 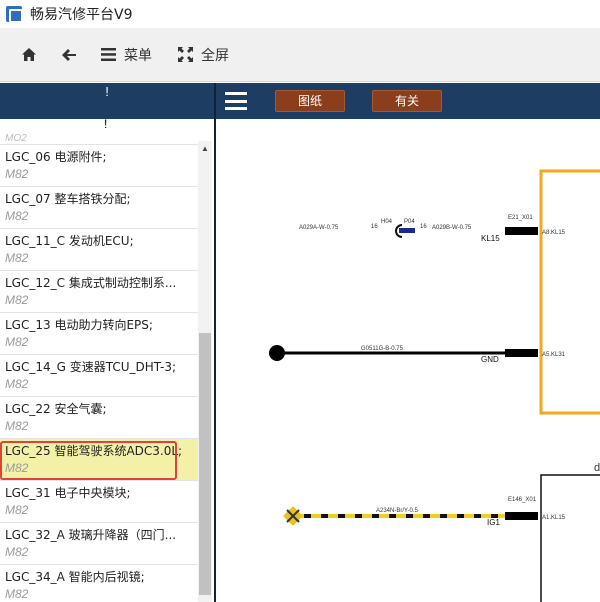 I want to click on scroll-thumb, so click(x=205, y=464).